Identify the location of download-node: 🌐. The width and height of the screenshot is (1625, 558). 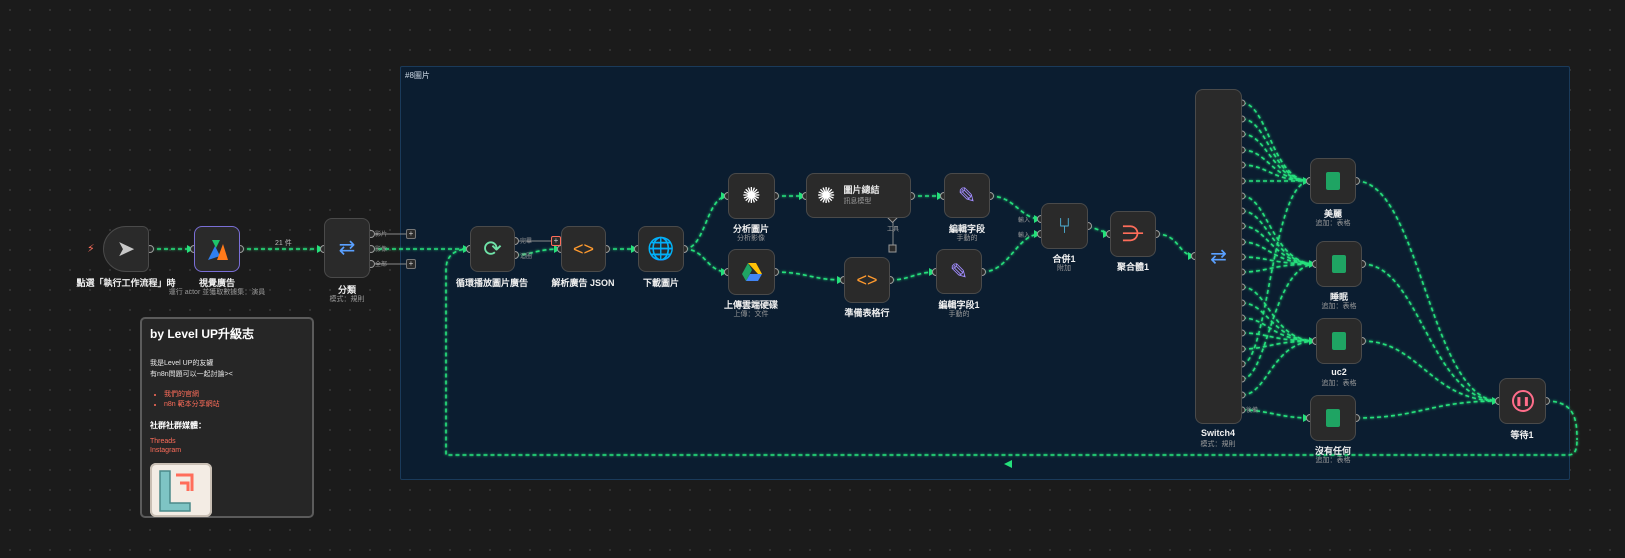
(661, 249).